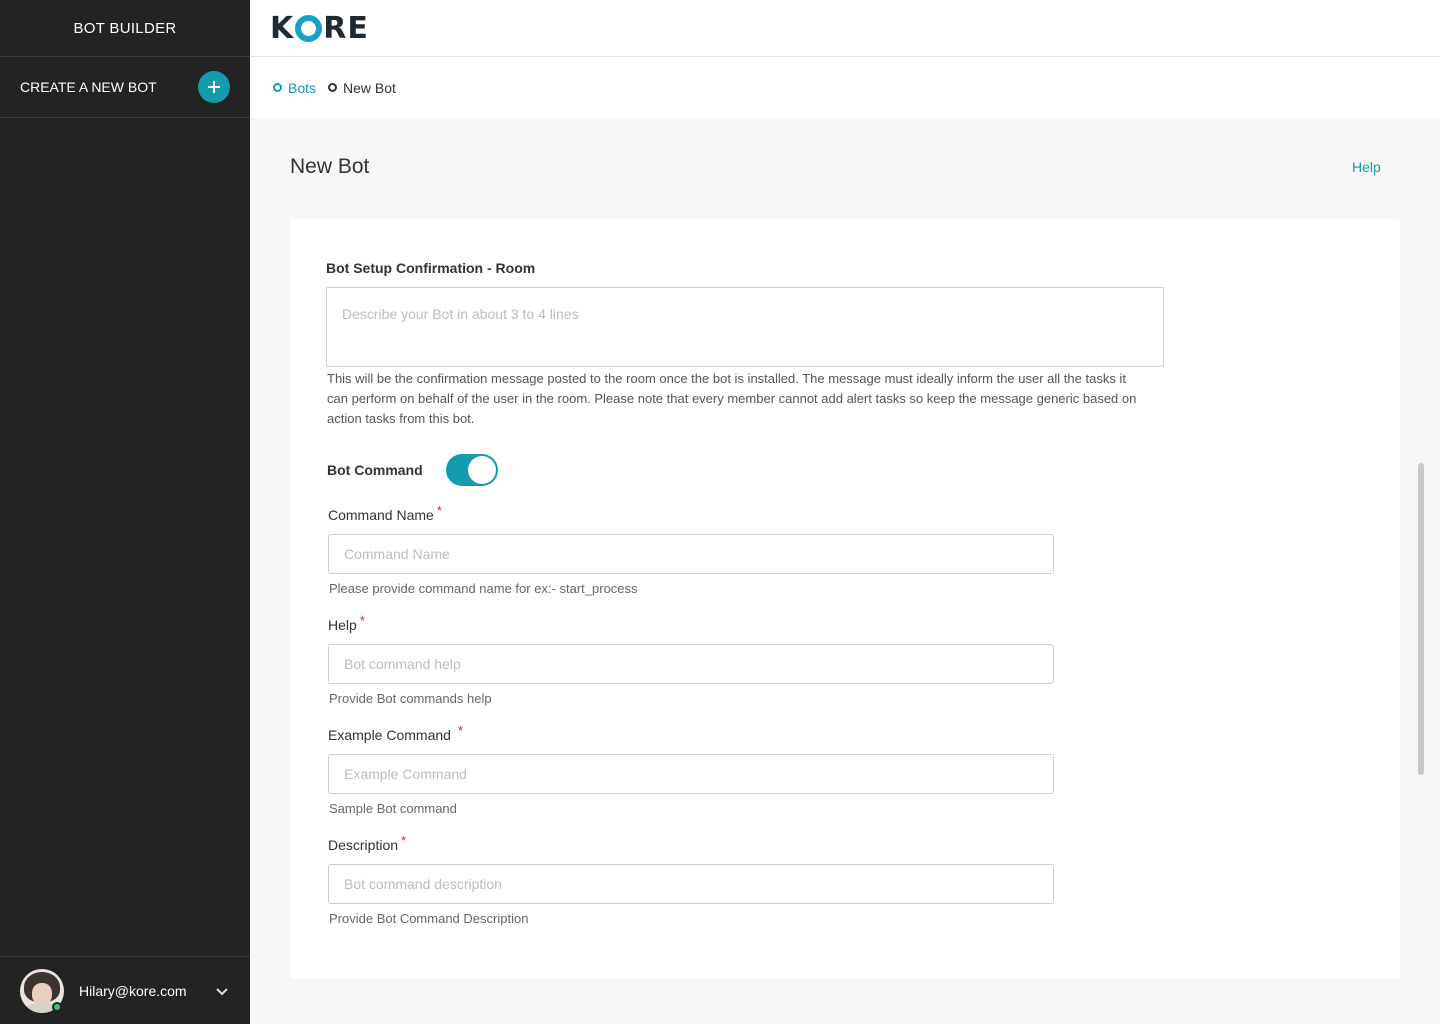  What do you see at coordinates (745, 327) in the screenshot?
I see `confirmation-textarea` at bounding box center [745, 327].